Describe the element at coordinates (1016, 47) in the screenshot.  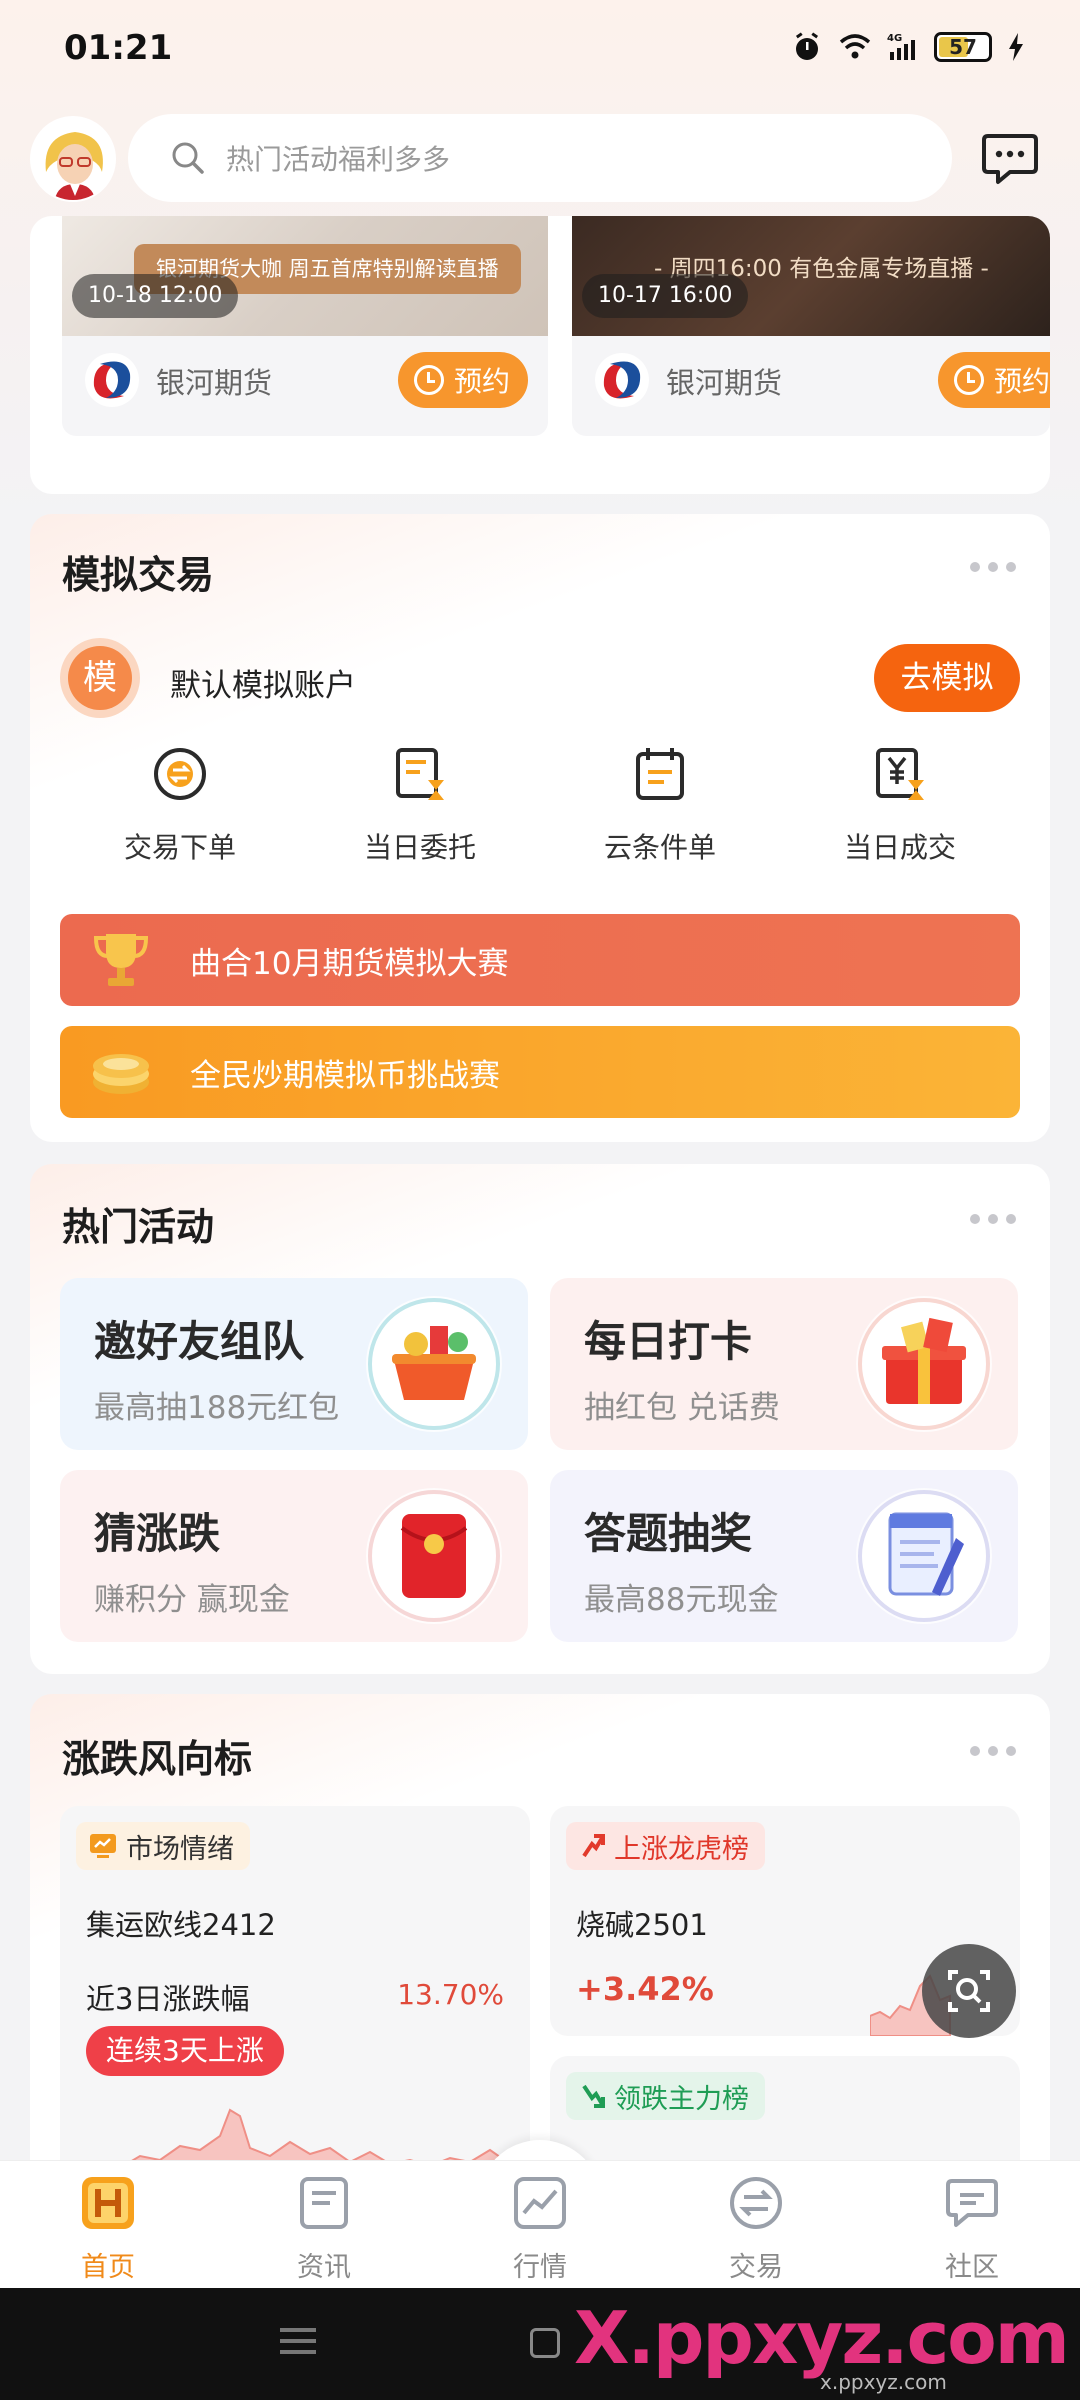
I see `charging-icon` at that location.